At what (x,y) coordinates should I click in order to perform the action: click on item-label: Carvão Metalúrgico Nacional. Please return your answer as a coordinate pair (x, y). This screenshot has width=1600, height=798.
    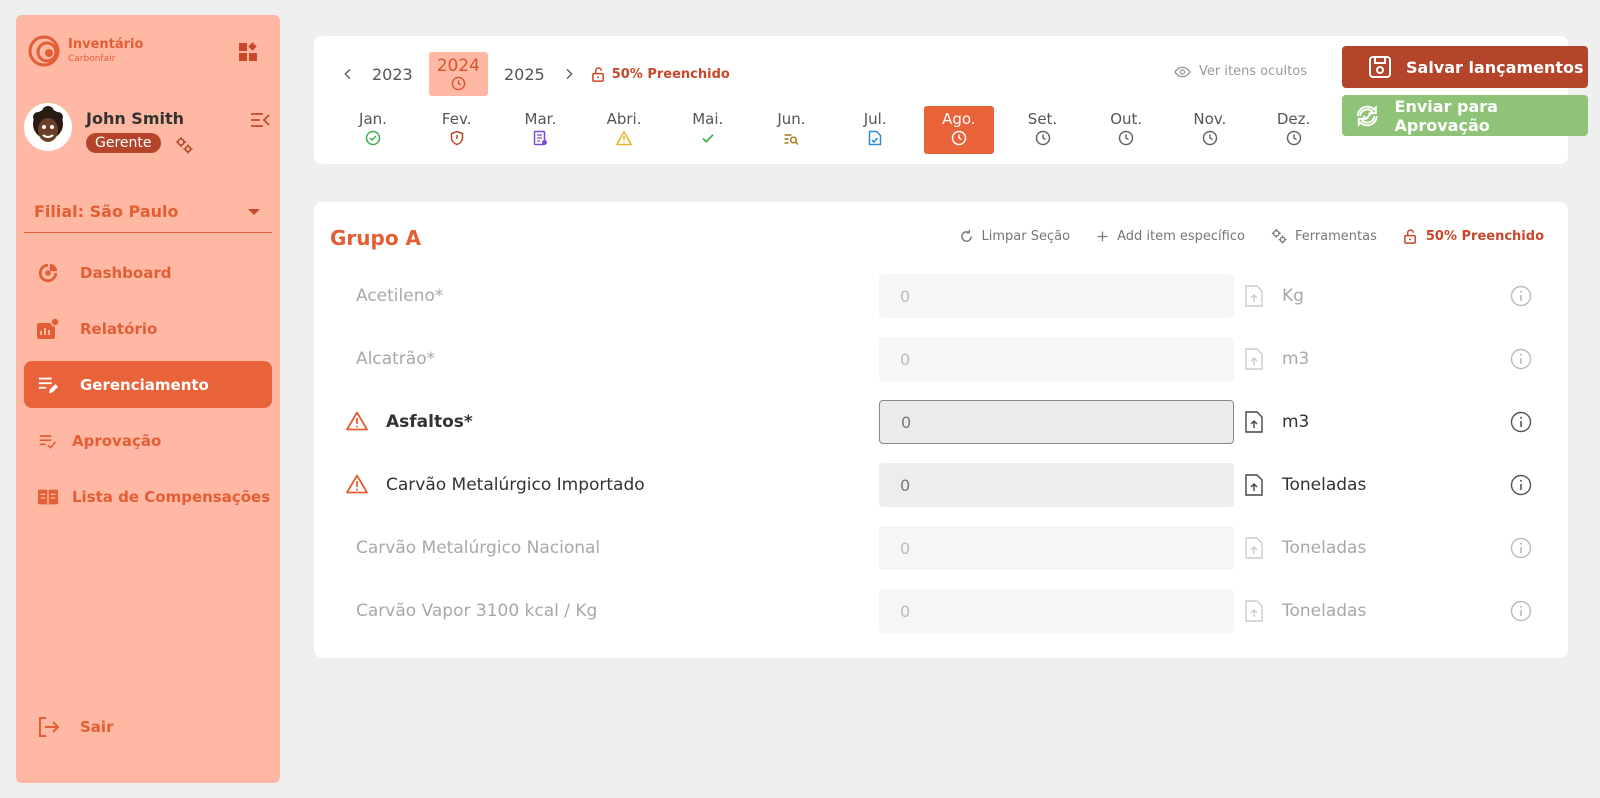
    Looking at the image, I should click on (478, 548).